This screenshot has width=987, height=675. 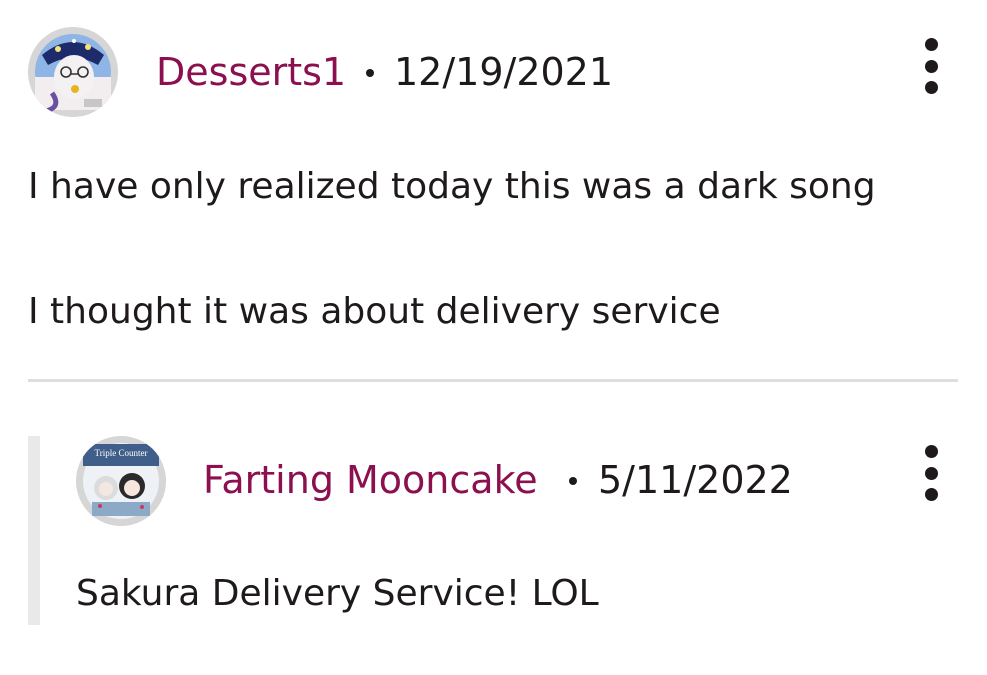 I want to click on comment-author: Desserts1, so click(x=251, y=72).